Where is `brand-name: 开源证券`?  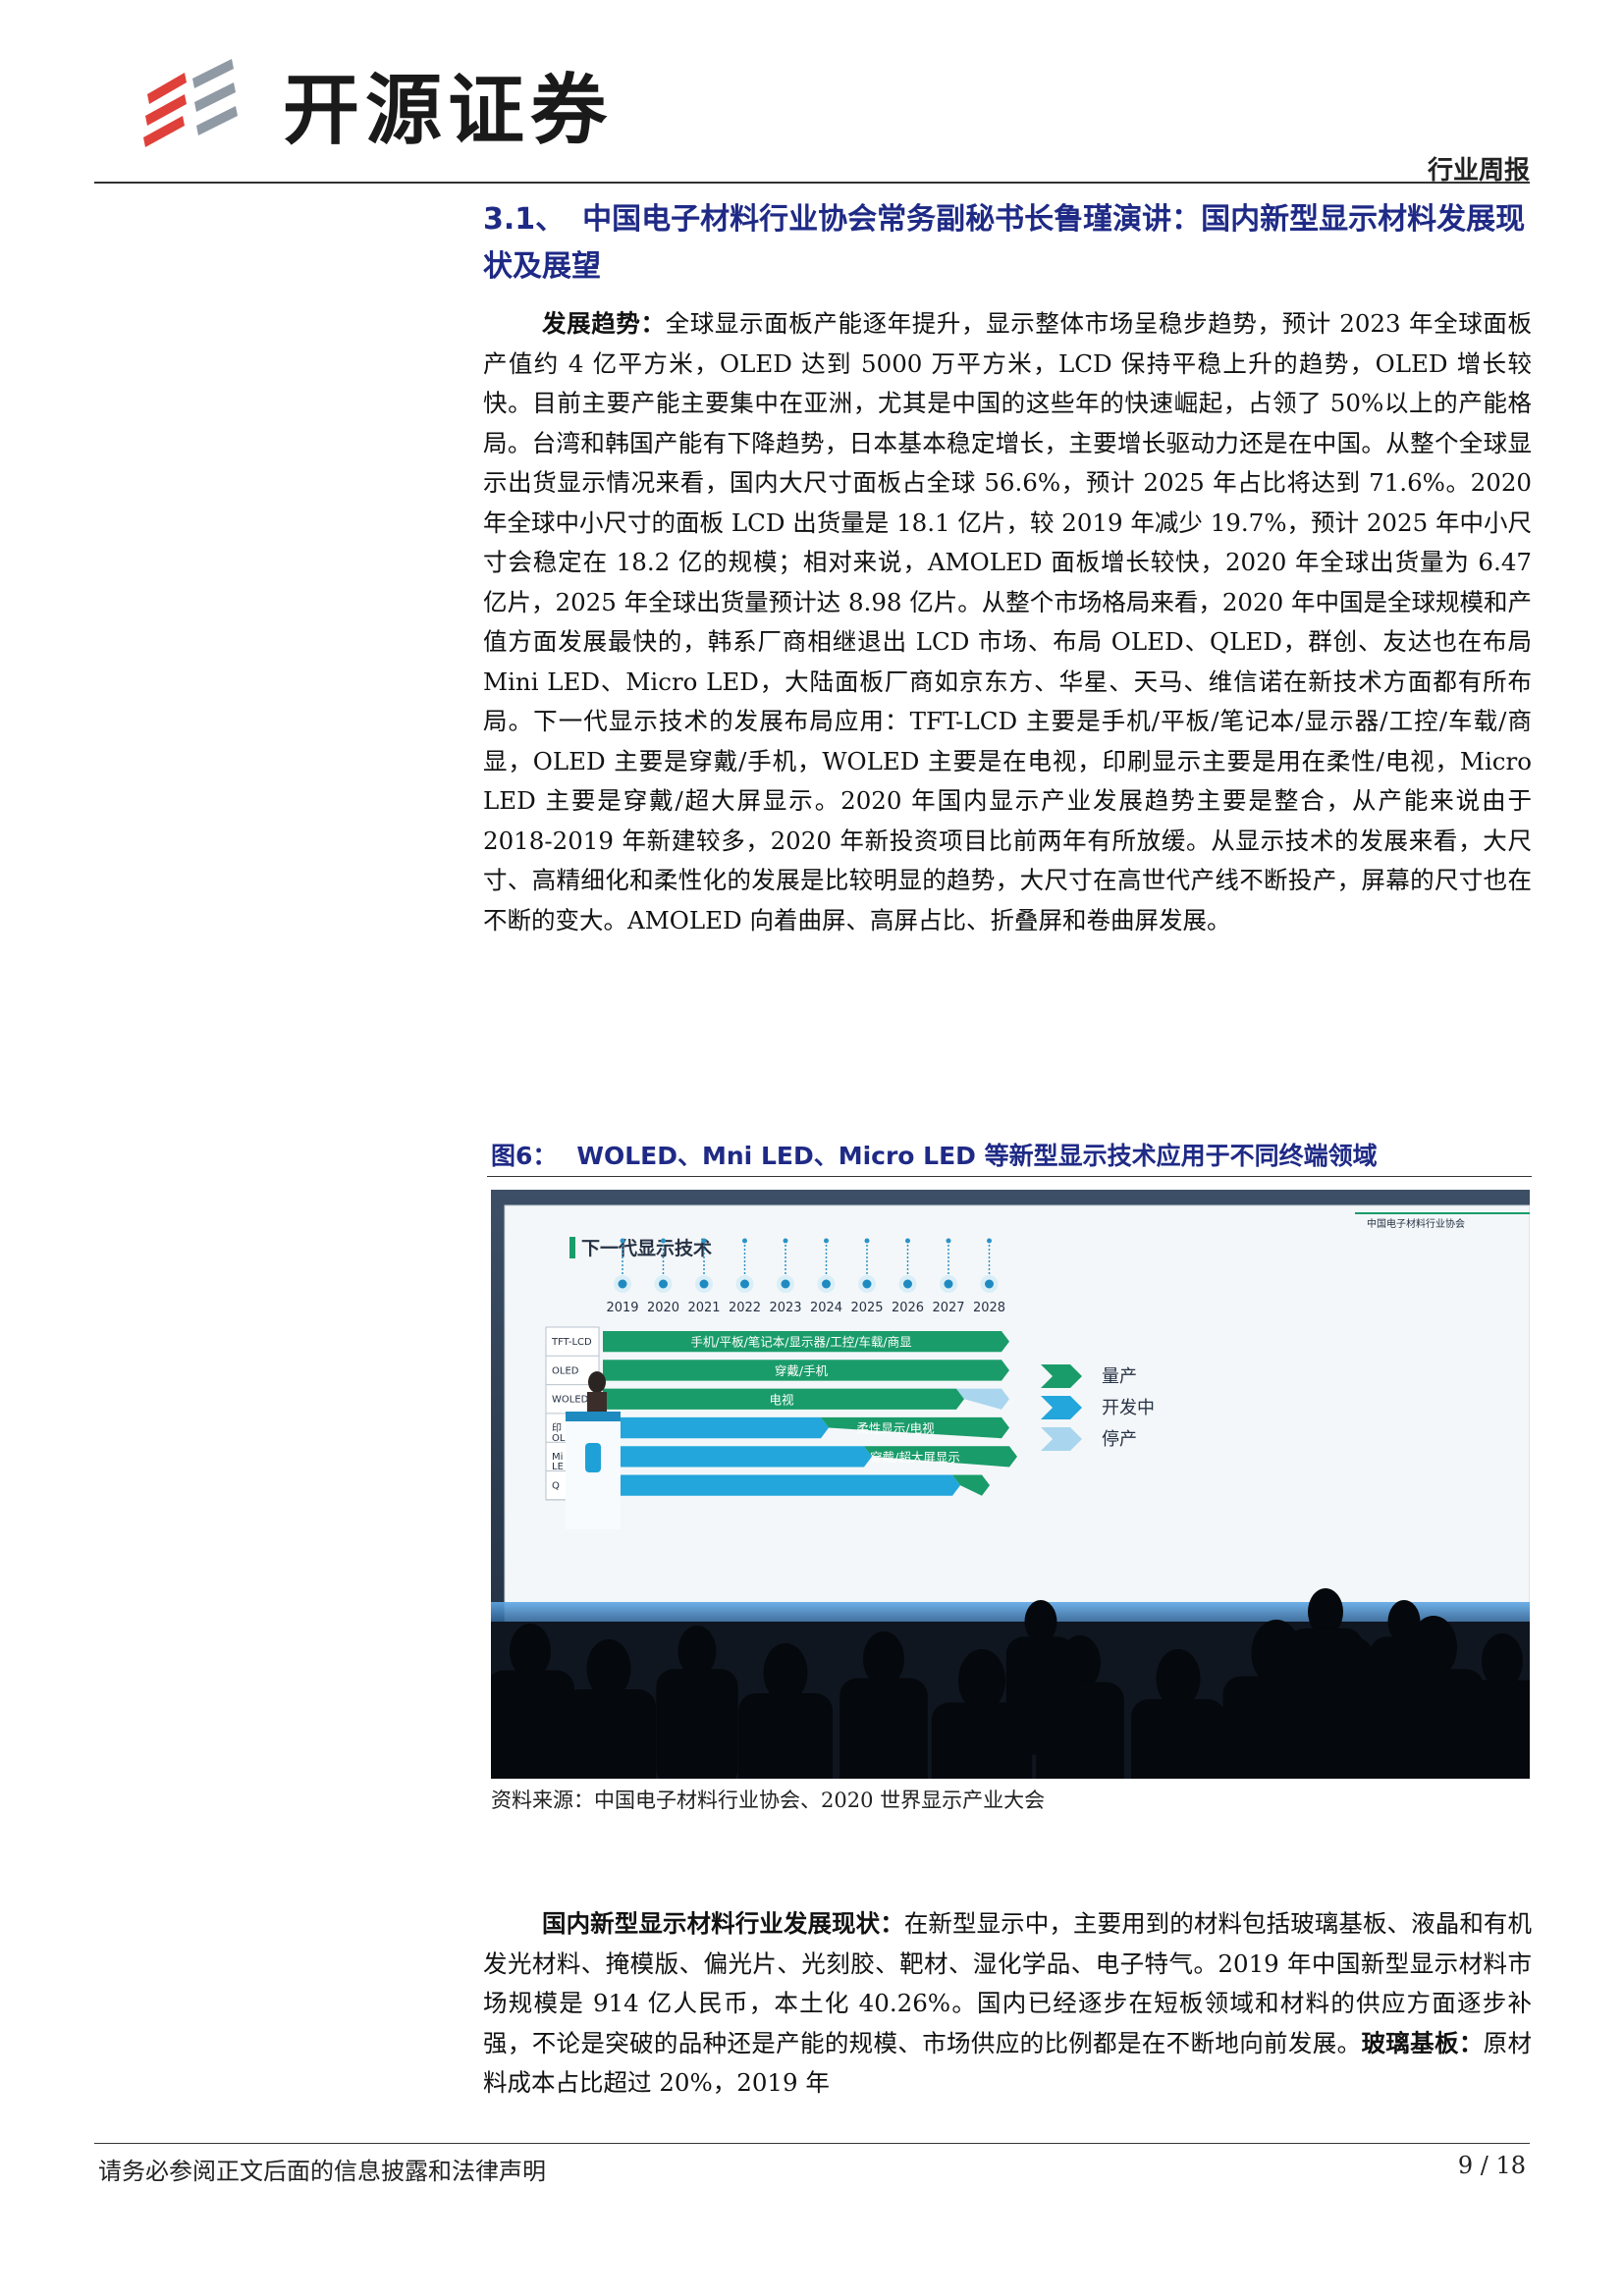 brand-name: 开源证券 is located at coordinates (448, 111).